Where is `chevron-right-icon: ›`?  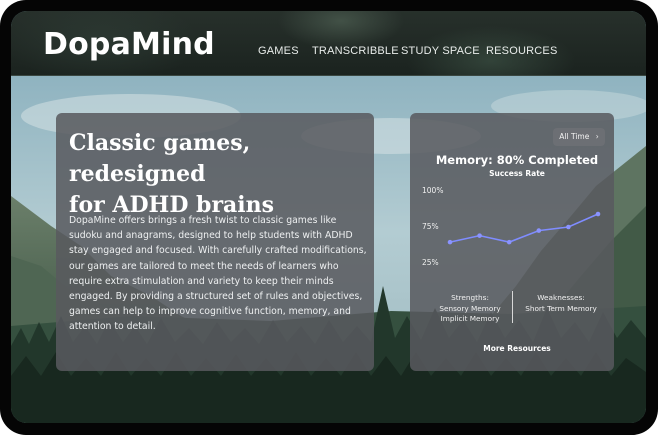 chevron-right-icon: › is located at coordinates (597, 136).